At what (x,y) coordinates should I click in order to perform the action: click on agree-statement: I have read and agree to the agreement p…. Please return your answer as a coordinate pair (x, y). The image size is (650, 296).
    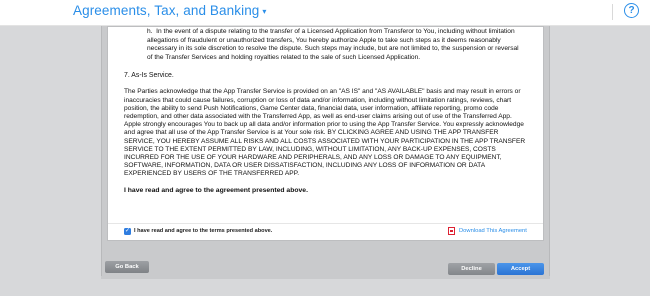
    Looking at the image, I should click on (216, 190).